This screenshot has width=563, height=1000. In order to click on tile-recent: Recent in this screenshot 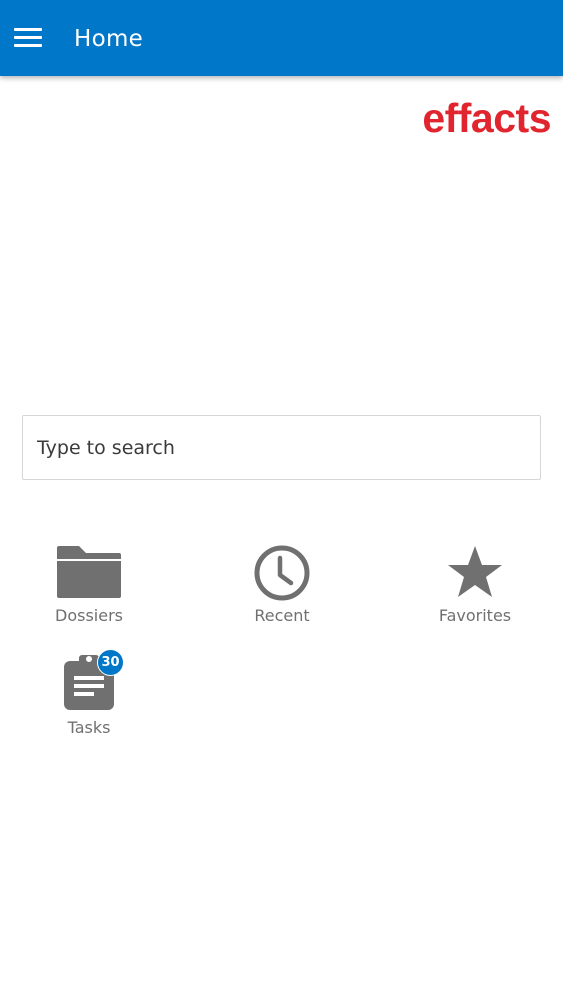, I will do `click(282, 594)`.